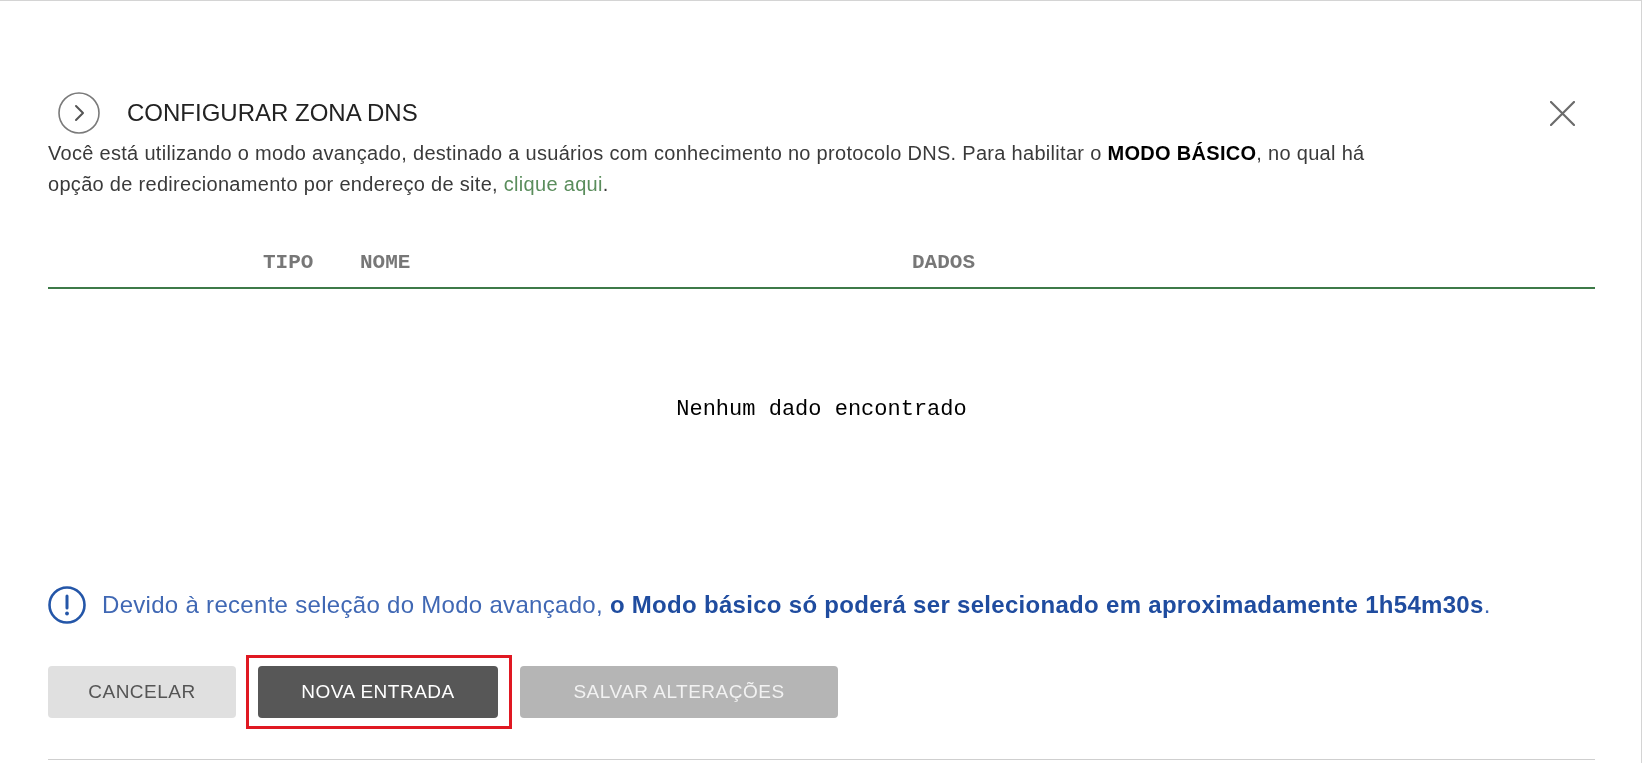 The width and height of the screenshot is (1642, 763). I want to click on intro-paragraph: Você está utilizando o modo avançado, destinado a usuários com conhecimento no protocolo DNS. Para habilitar o MODO BÁSICO, no qual há opção de redirecionamento por endereço de site, clique aqui., so click(707, 169).